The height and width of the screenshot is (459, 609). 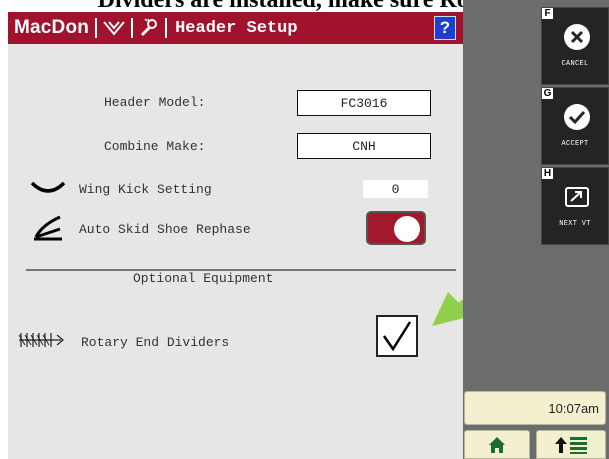 I want to click on cancel-softkey: F CANCEL, so click(x=575, y=46).